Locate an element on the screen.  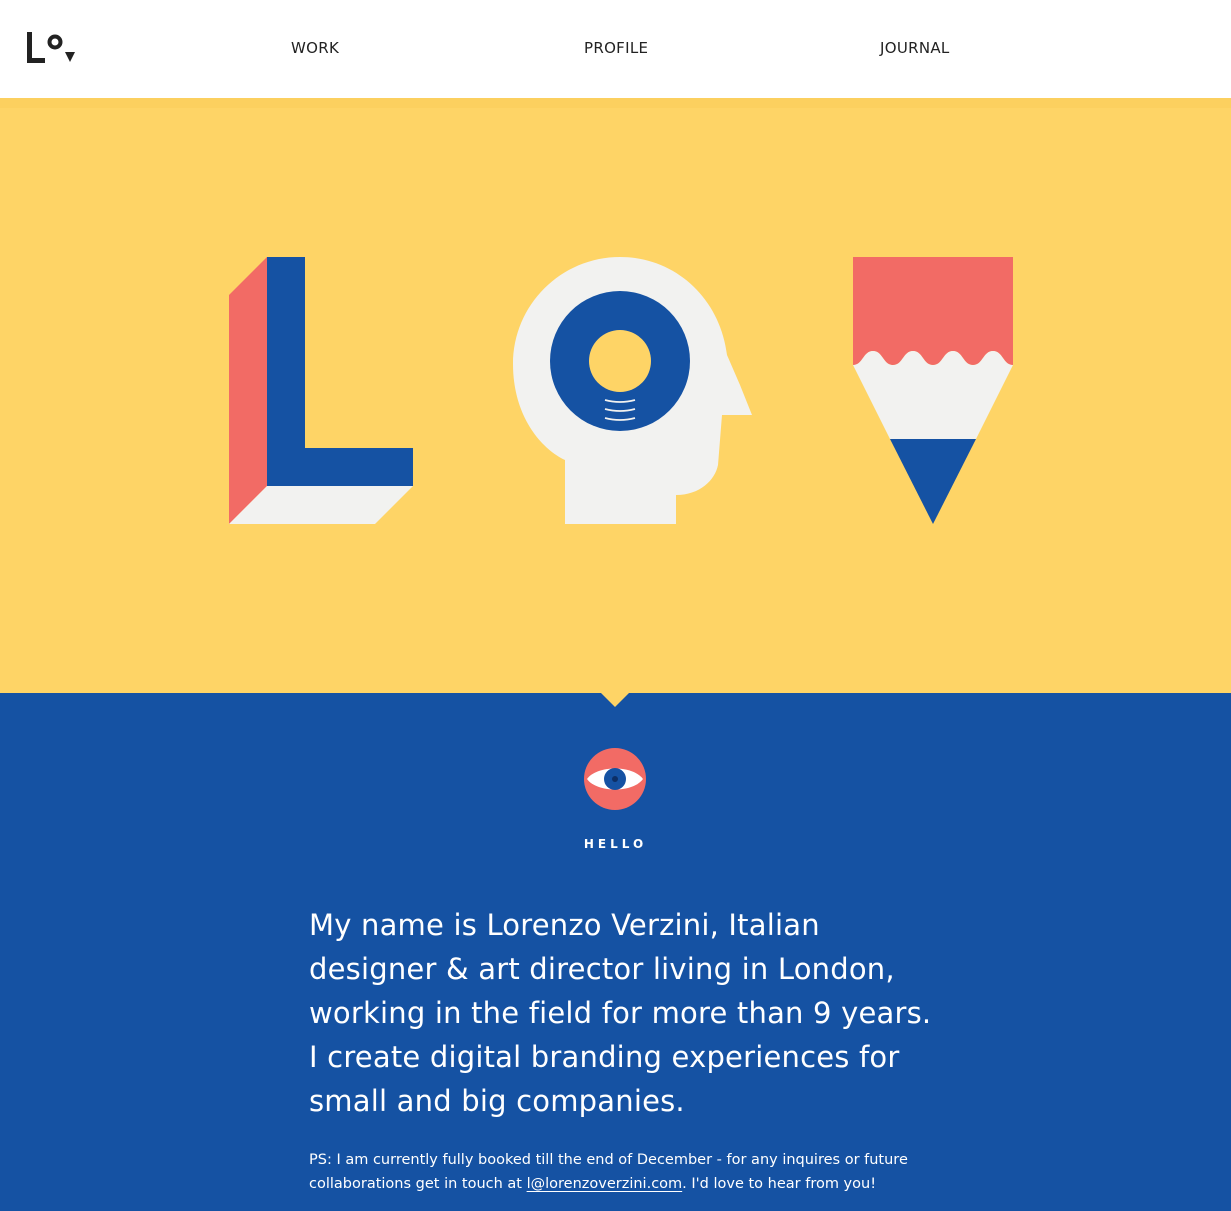
nav-profile-link: PROFILE is located at coordinates (616, 48).